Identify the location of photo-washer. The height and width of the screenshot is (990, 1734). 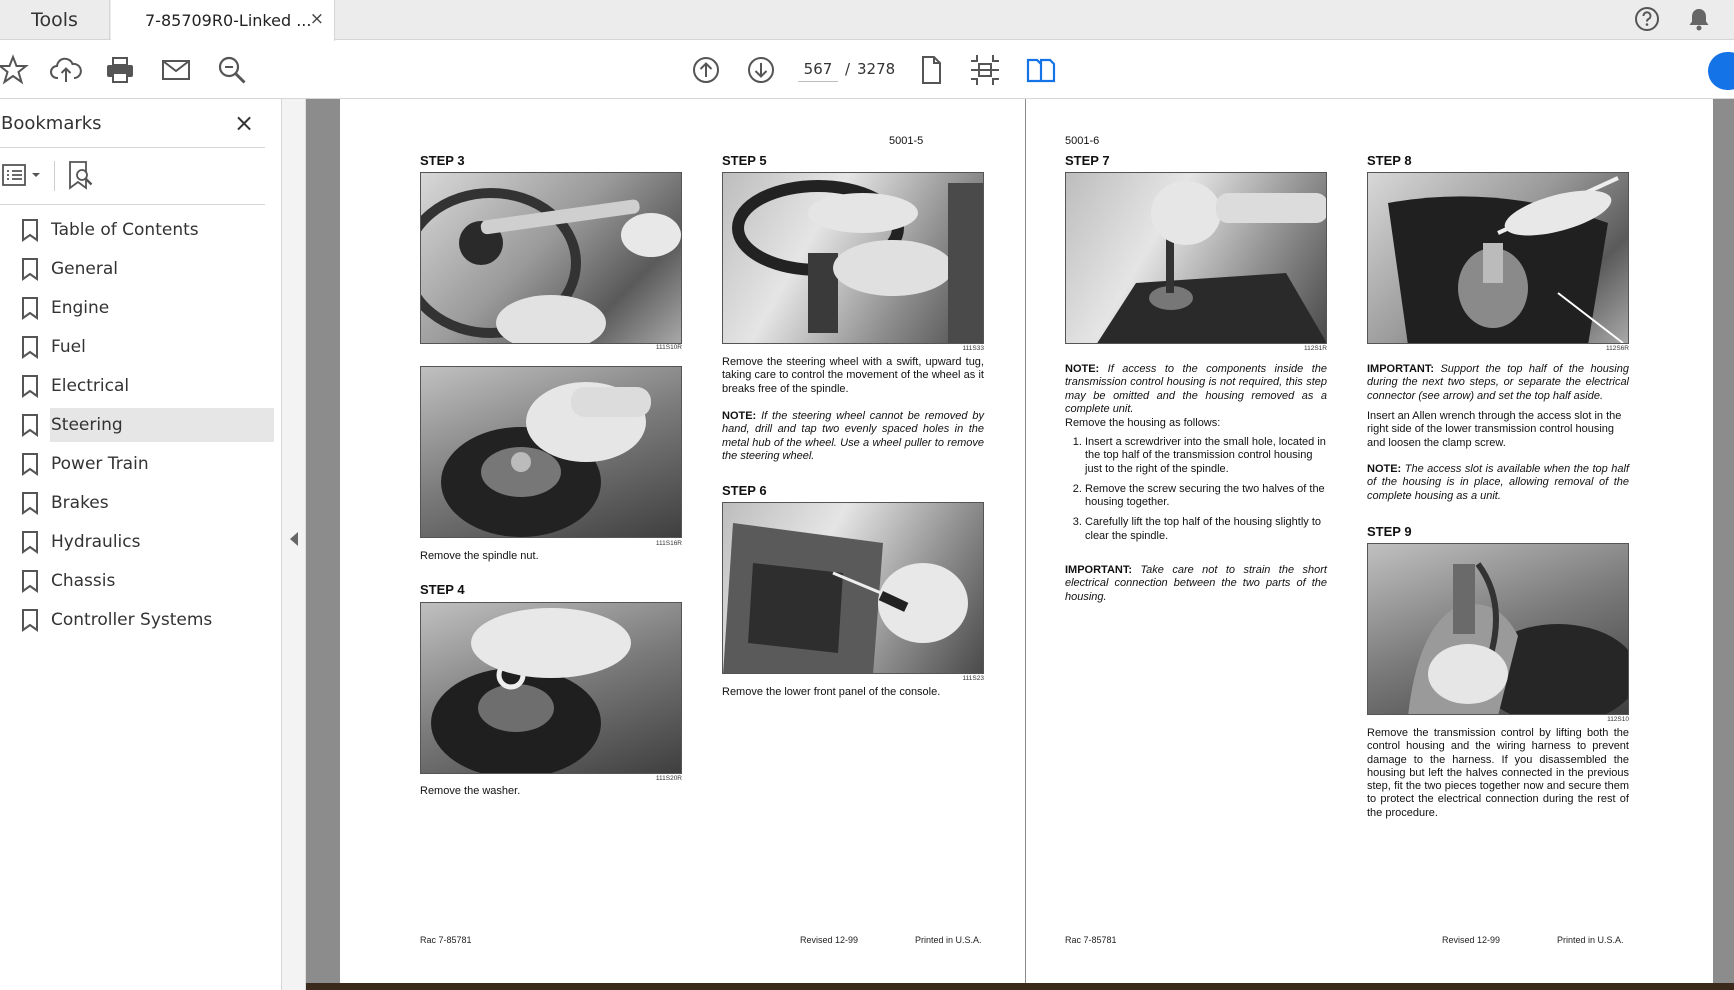
(551, 688).